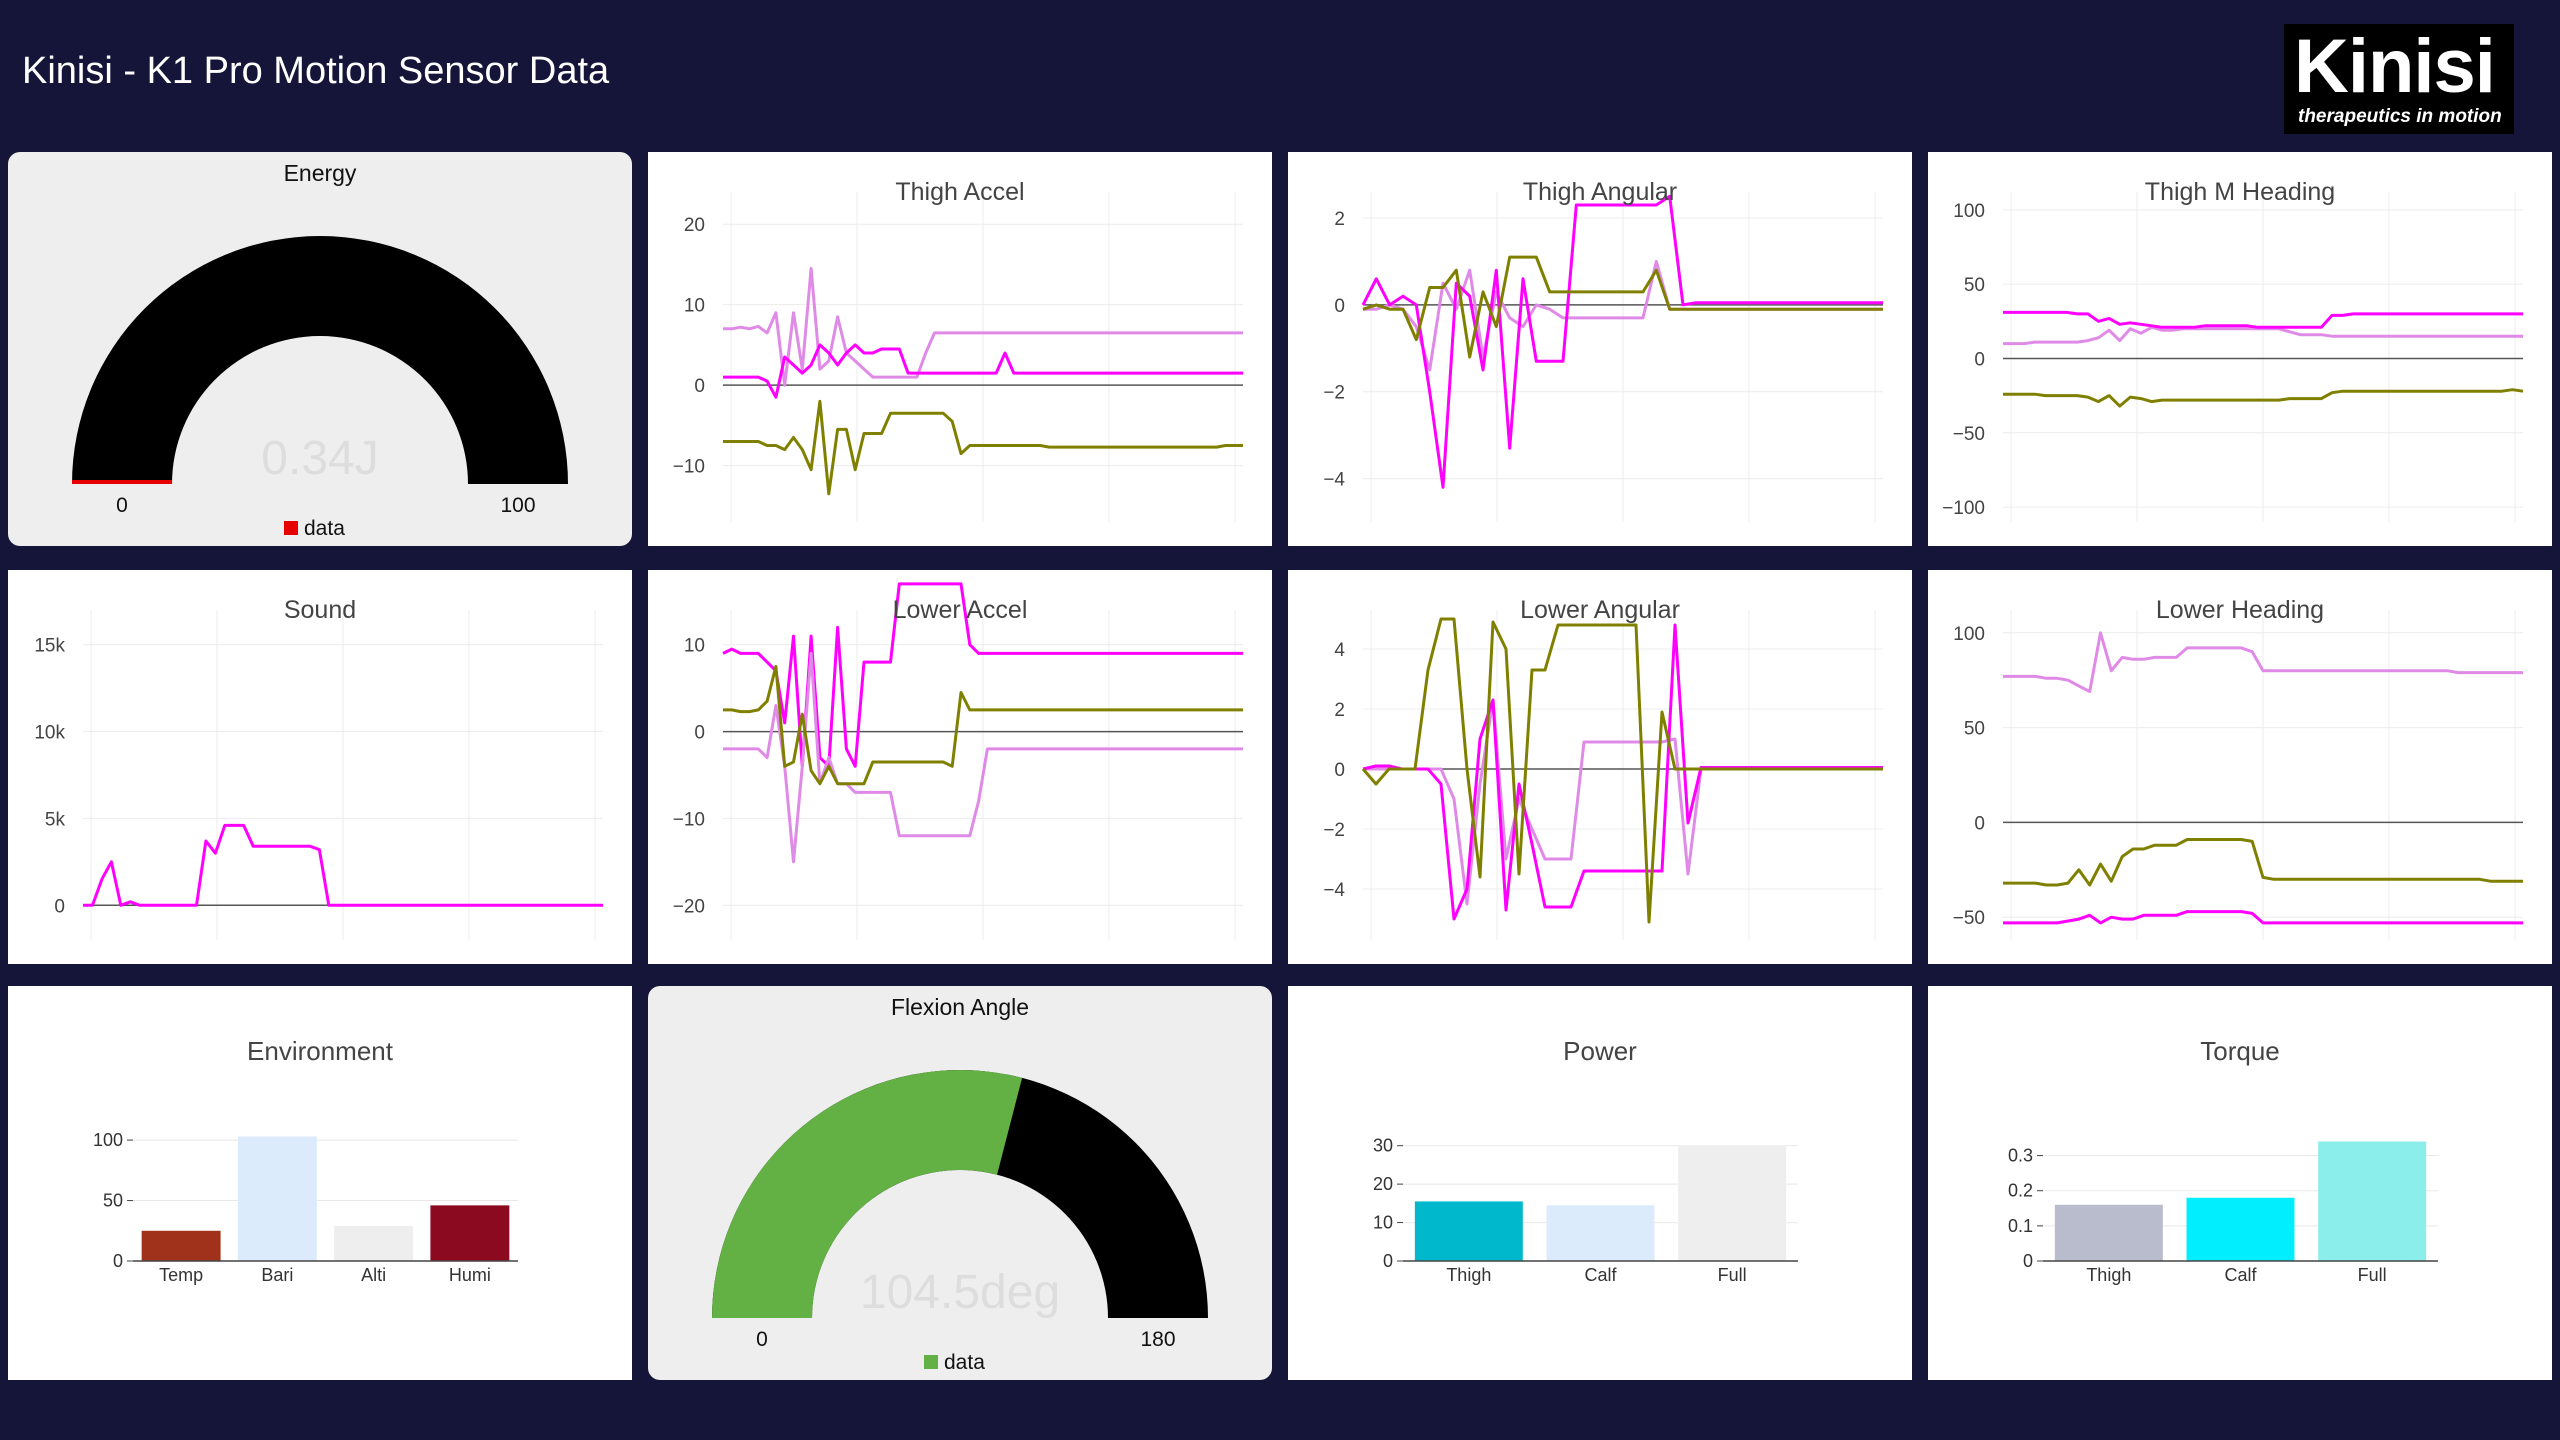 The width and height of the screenshot is (2560, 1440). I want to click on lower-accel-plot: 10 0 −10 −20, so click(960, 767).